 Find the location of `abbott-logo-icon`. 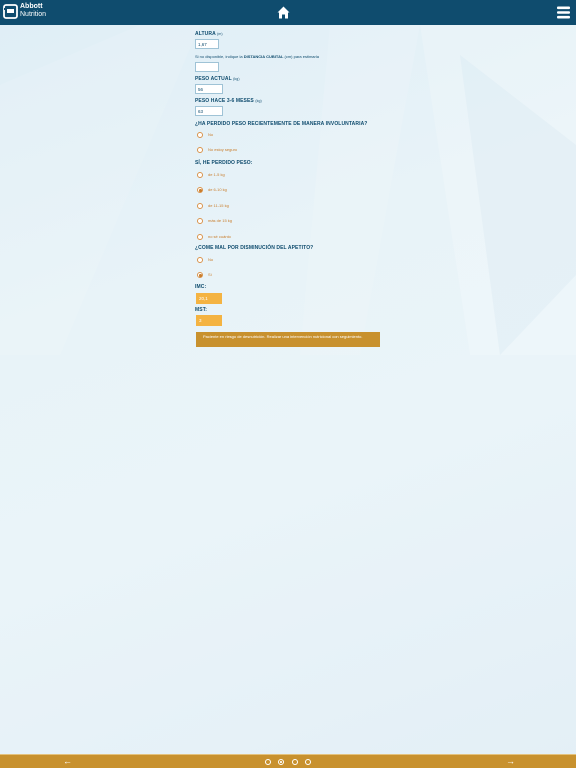

abbott-logo-icon is located at coordinates (10, 11).